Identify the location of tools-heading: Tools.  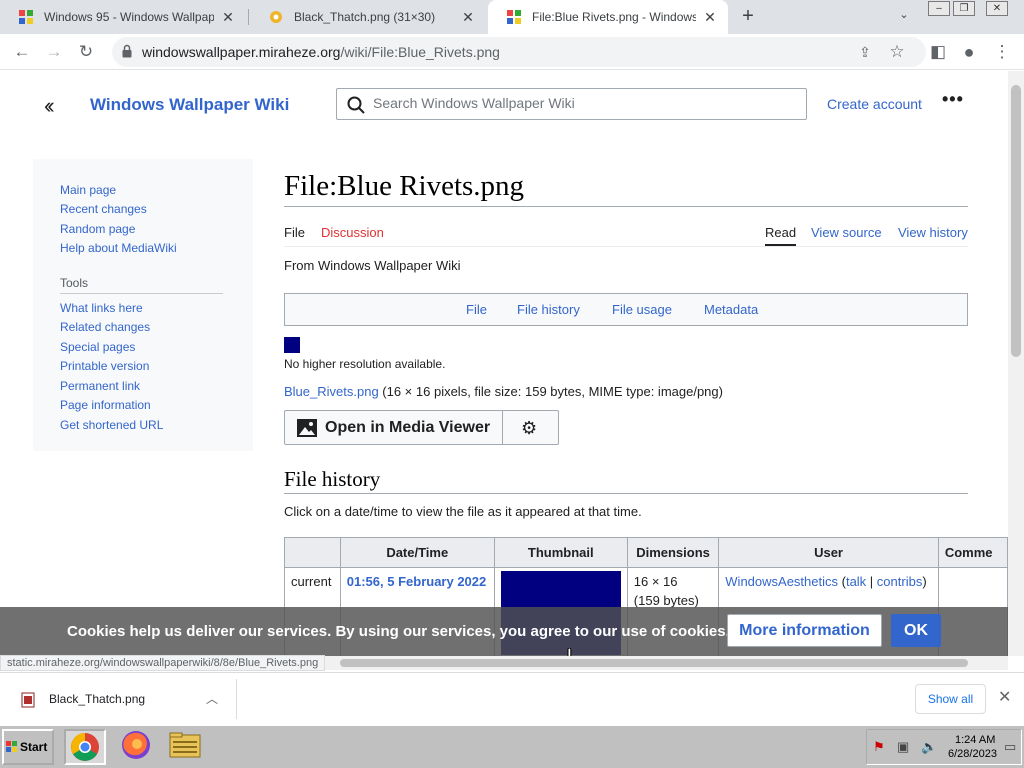
(74, 283).